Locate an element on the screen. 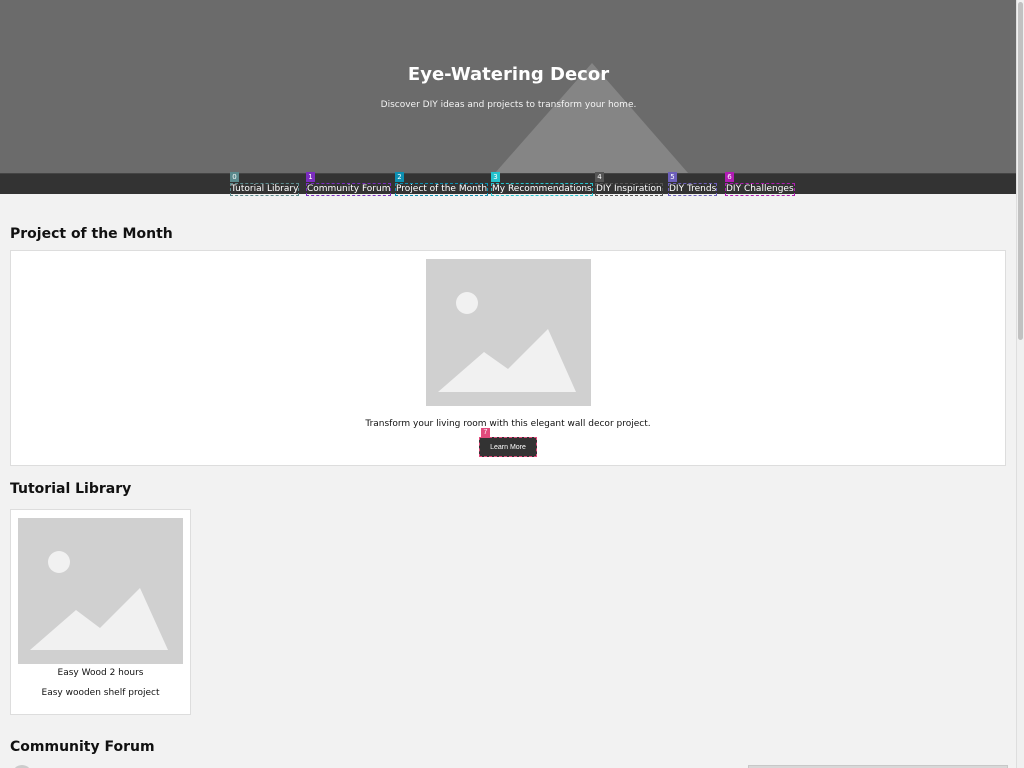 The image size is (1024, 768). nav-my-recommendations: 3 My Recommendations is located at coordinates (542, 184).